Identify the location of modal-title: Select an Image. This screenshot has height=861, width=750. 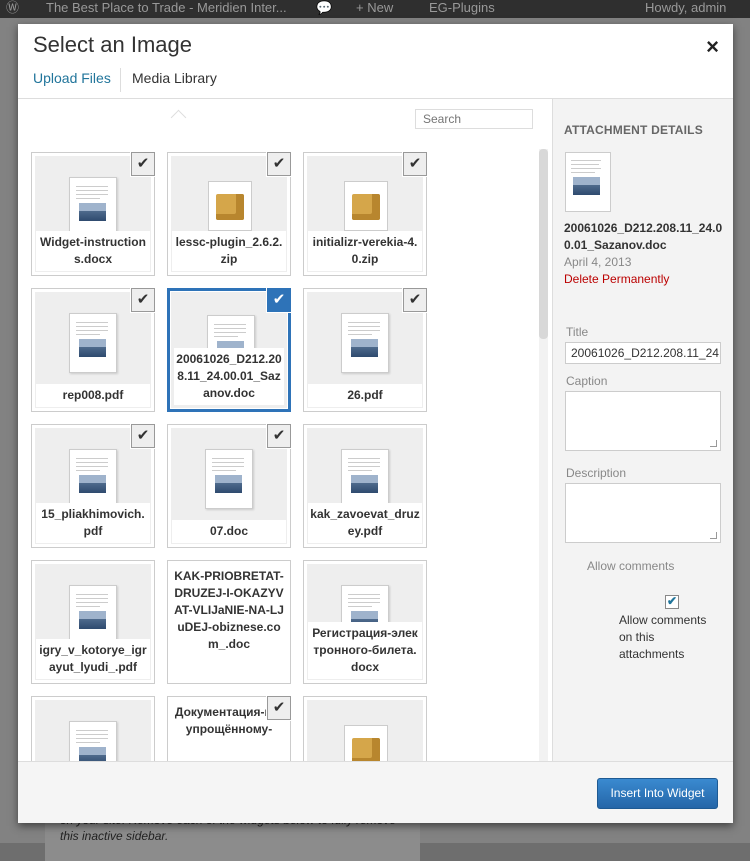
(112, 44).